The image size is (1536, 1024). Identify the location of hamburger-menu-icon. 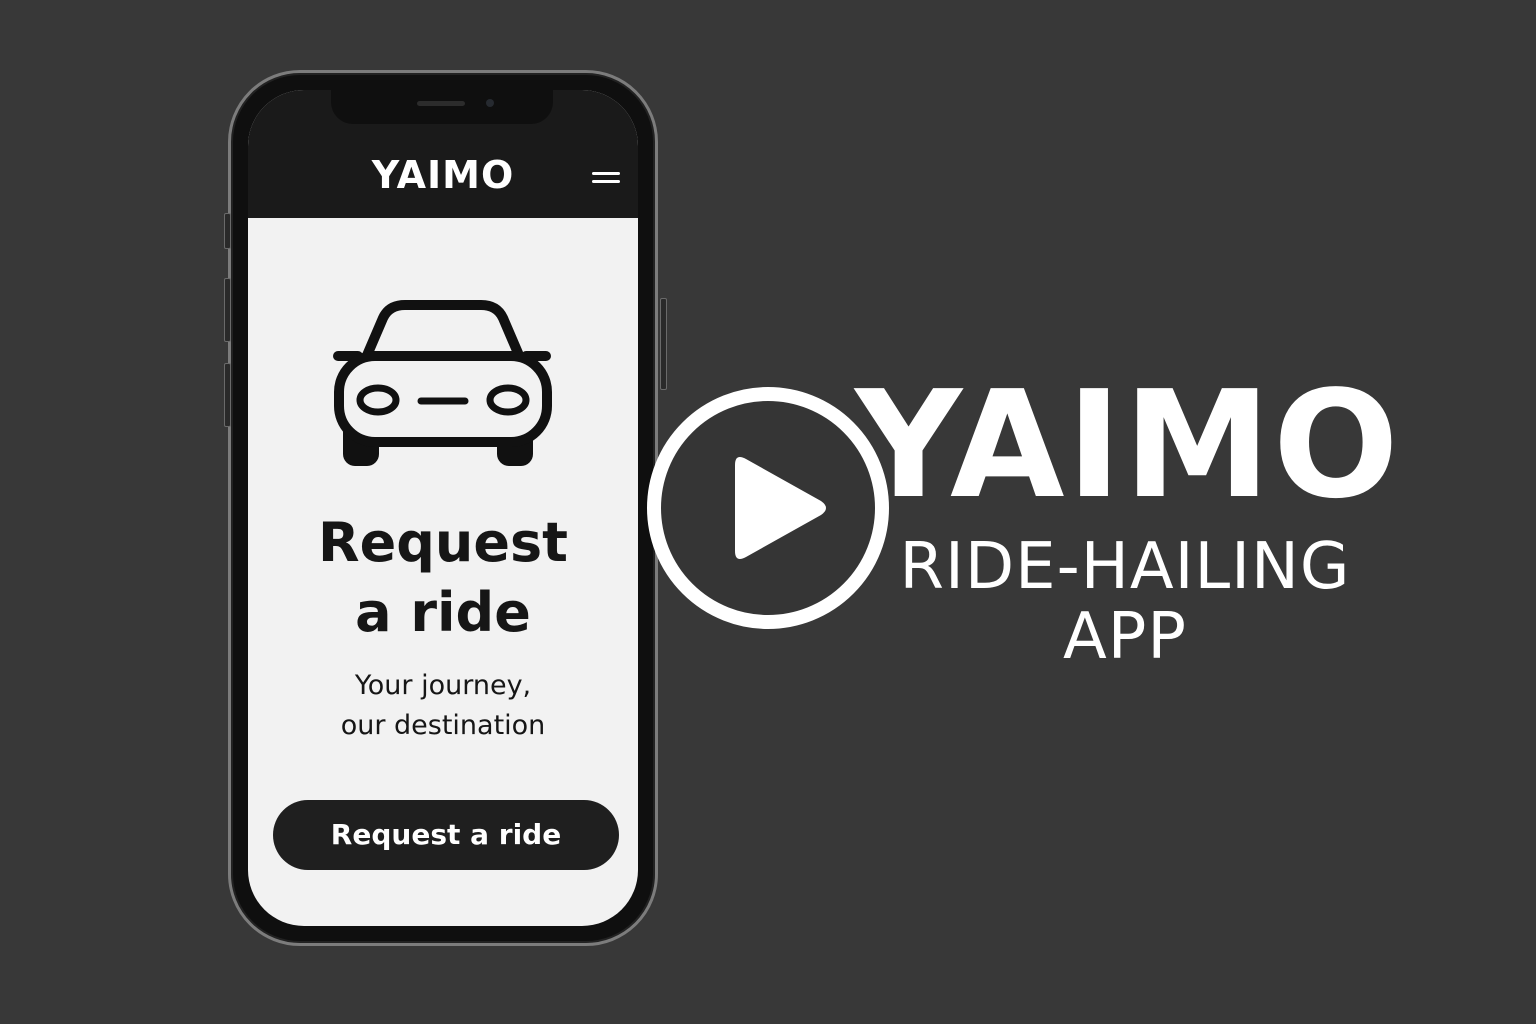
(606, 177).